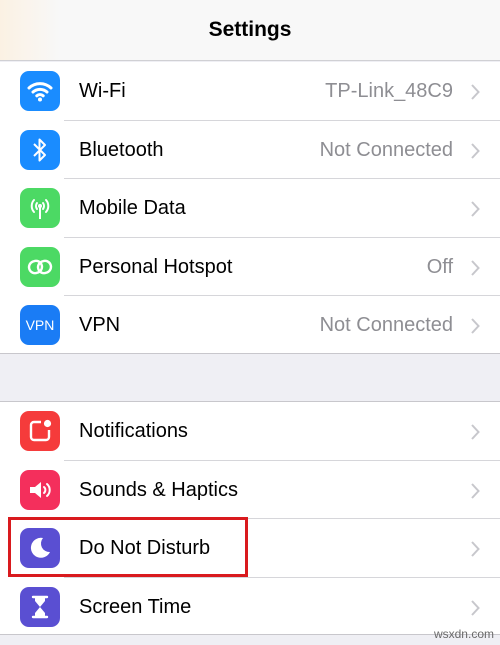 The height and width of the screenshot is (645, 500). Describe the element at coordinates (463, 634) in the screenshot. I see `watermark: wsxdn.com` at that location.